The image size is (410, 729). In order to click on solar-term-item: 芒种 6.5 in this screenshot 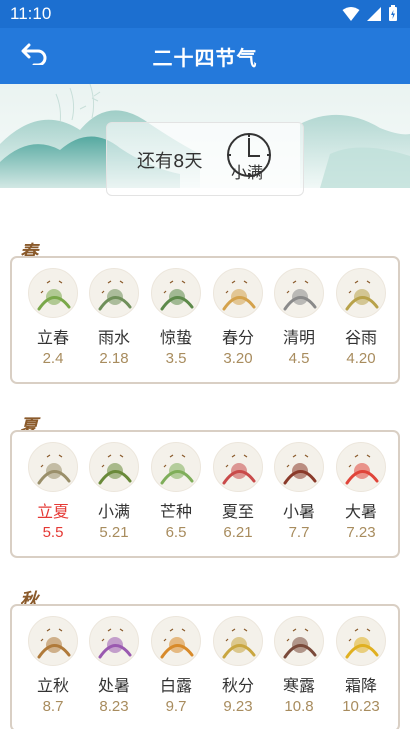, I will do `click(176, 496)`.